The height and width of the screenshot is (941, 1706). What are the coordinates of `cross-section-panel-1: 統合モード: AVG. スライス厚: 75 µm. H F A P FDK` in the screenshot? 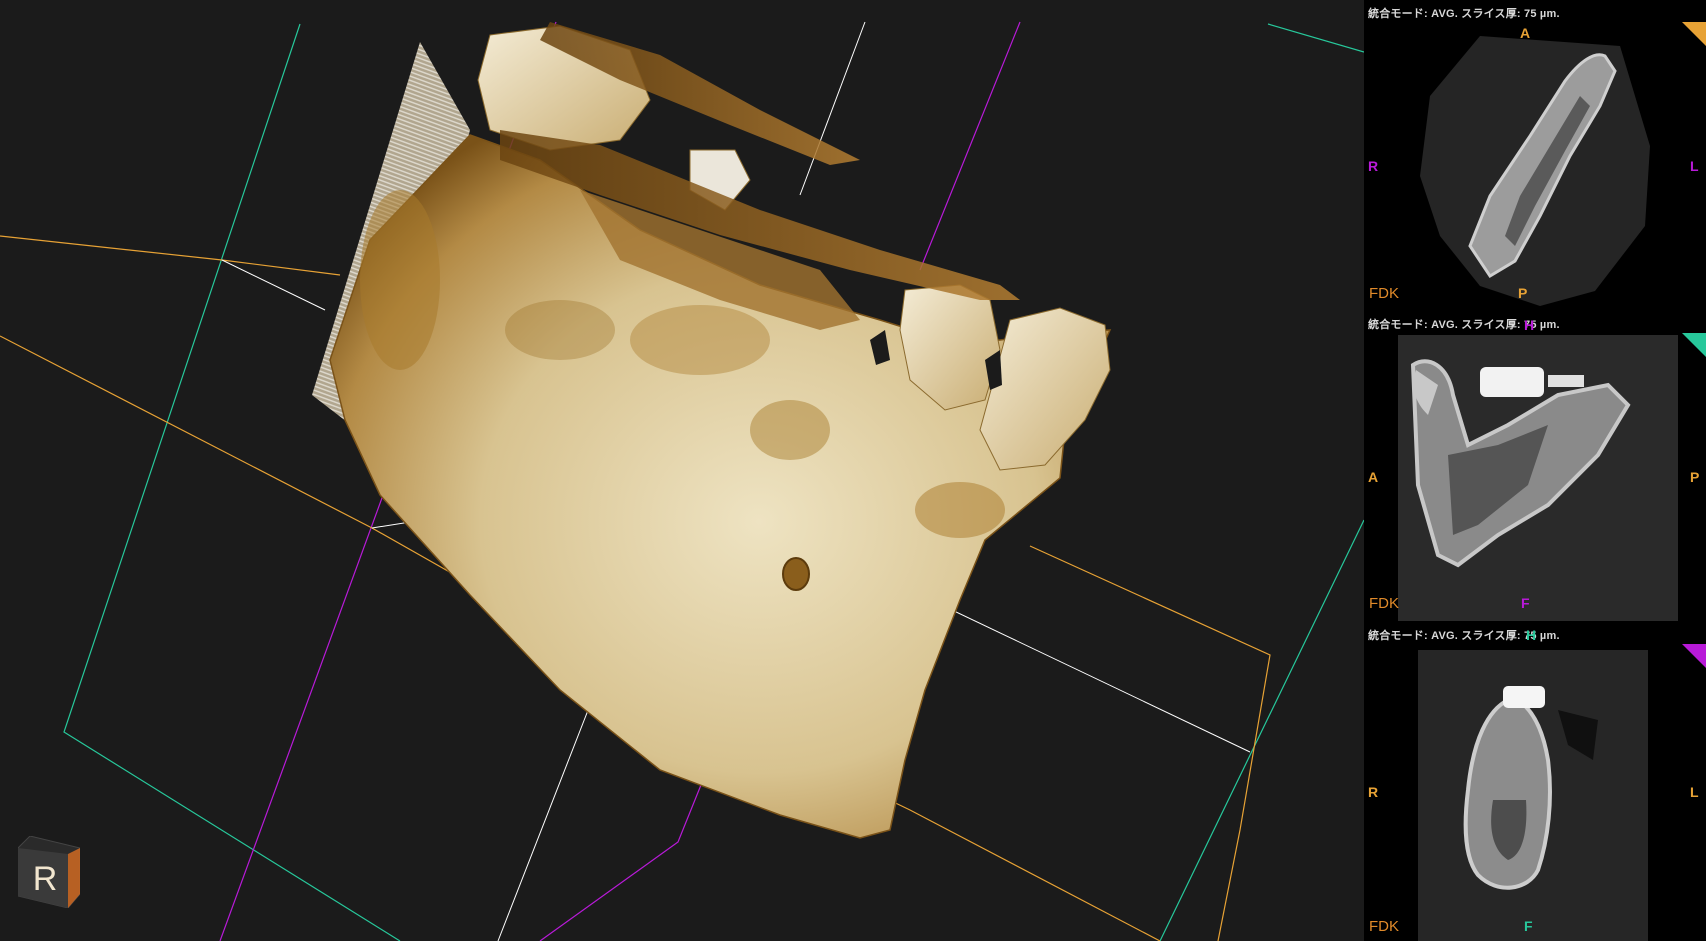 It's located at (1535, 466).